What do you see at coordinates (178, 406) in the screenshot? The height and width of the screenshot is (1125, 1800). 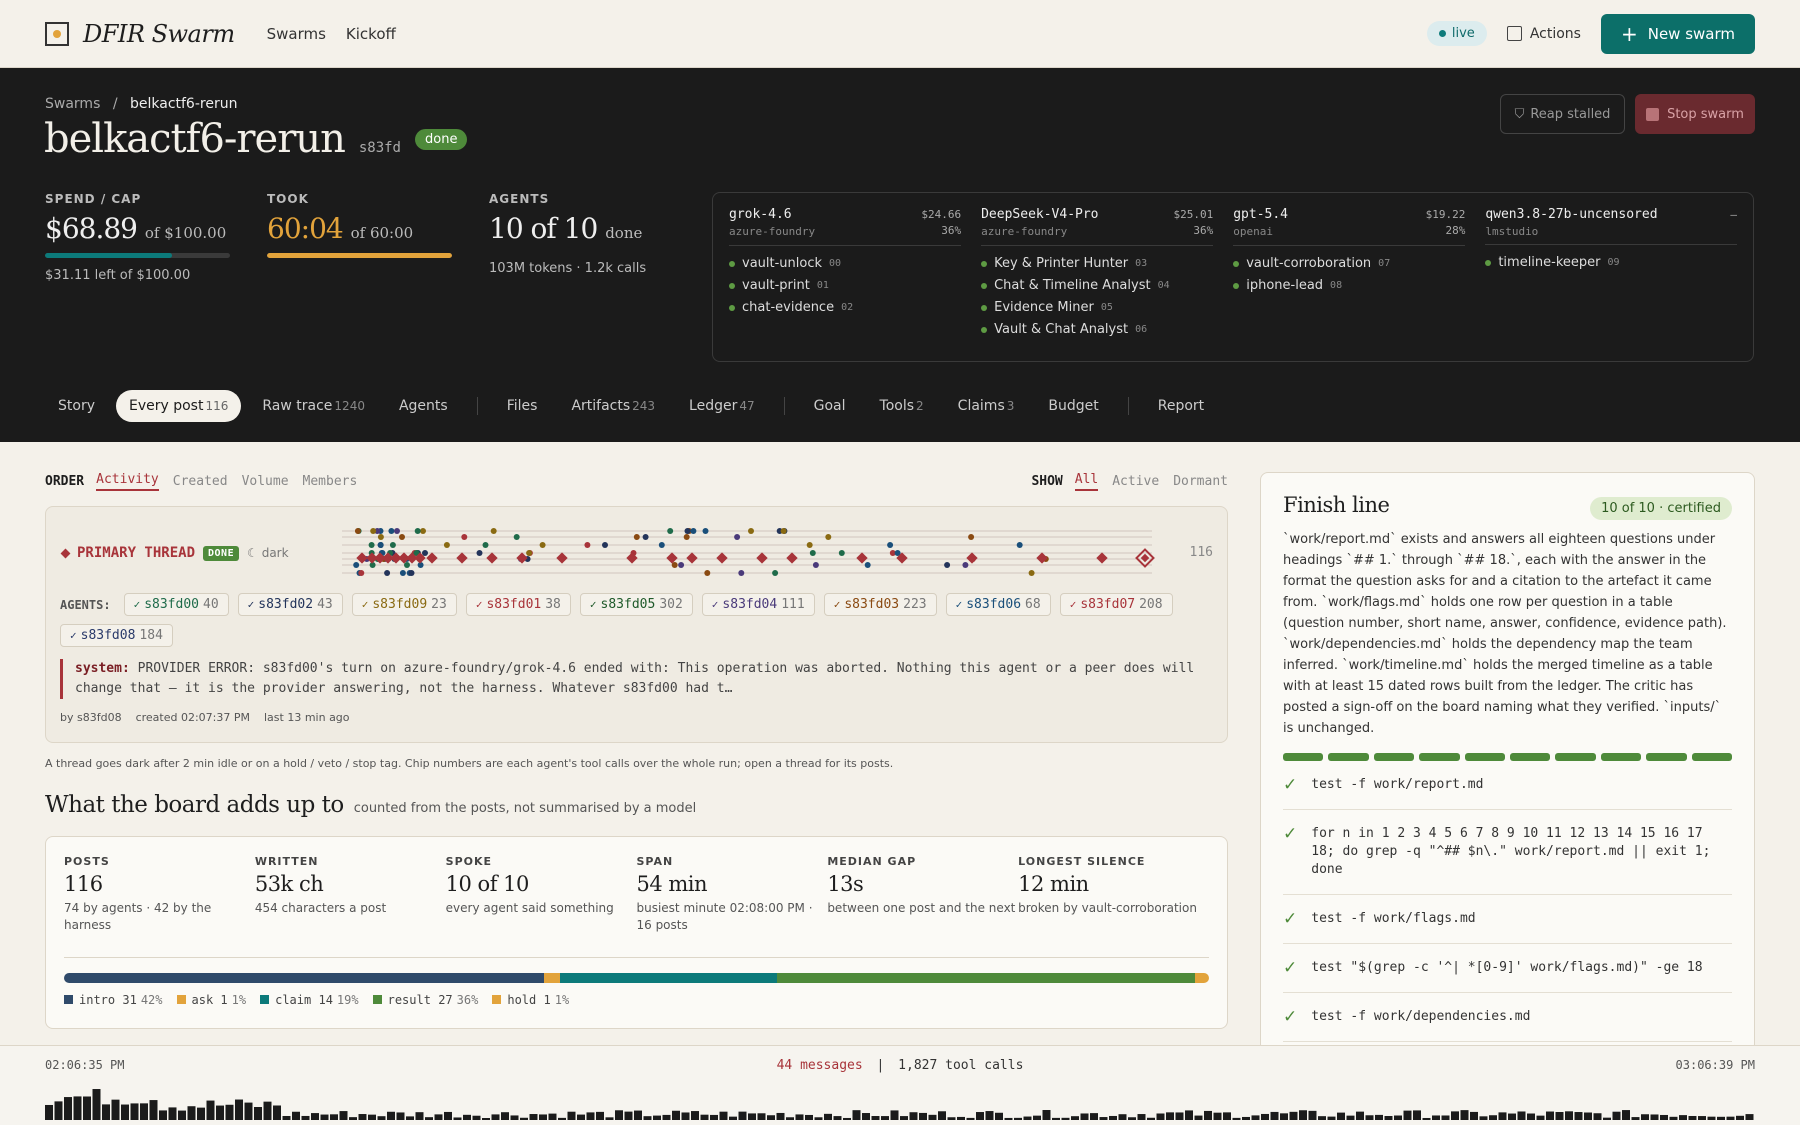 I see `tab-every-post: Every post 116` at bounding box center [178, 406].